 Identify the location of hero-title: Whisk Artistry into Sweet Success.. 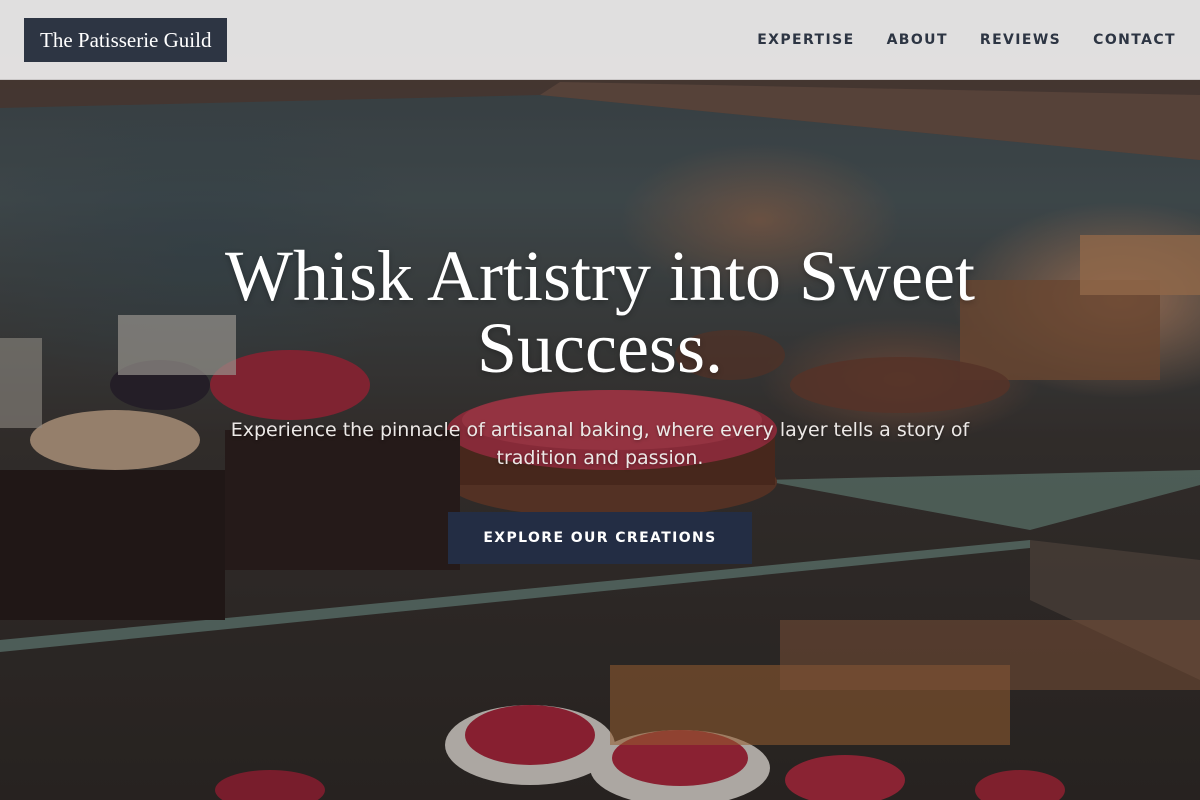
(600, 312).